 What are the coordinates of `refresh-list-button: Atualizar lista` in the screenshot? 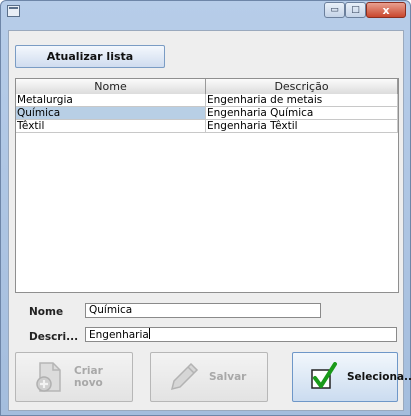 It's located at (90, 56).